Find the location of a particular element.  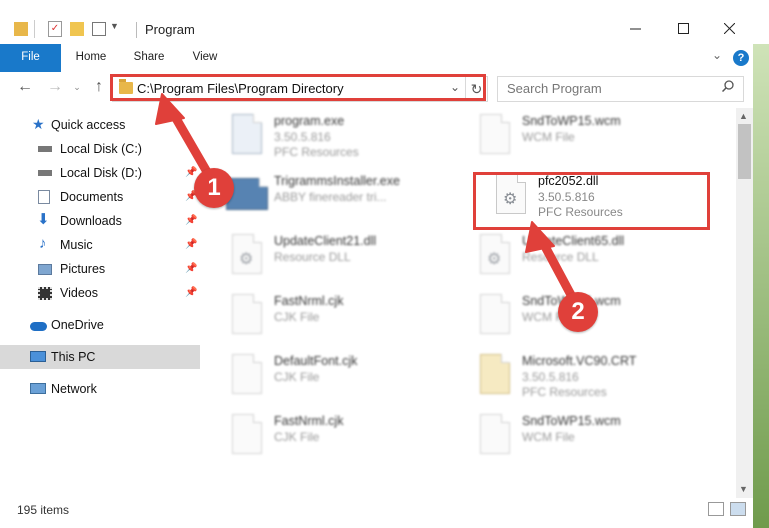

desktop-background is located at coordinates (761, 286).